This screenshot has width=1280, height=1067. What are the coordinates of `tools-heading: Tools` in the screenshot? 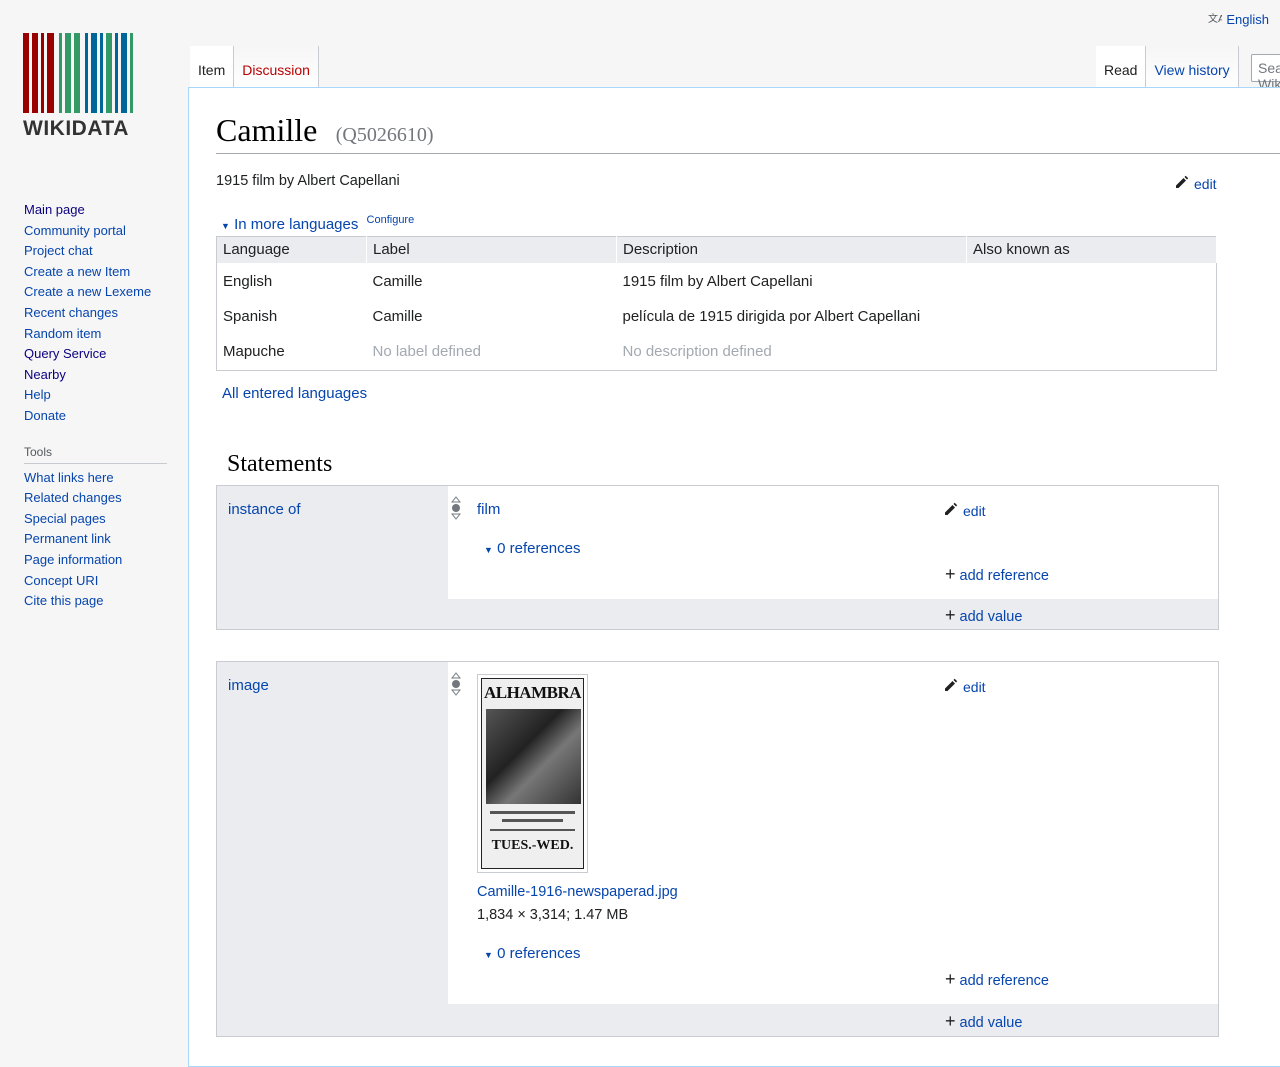 It's located at (95, 454).